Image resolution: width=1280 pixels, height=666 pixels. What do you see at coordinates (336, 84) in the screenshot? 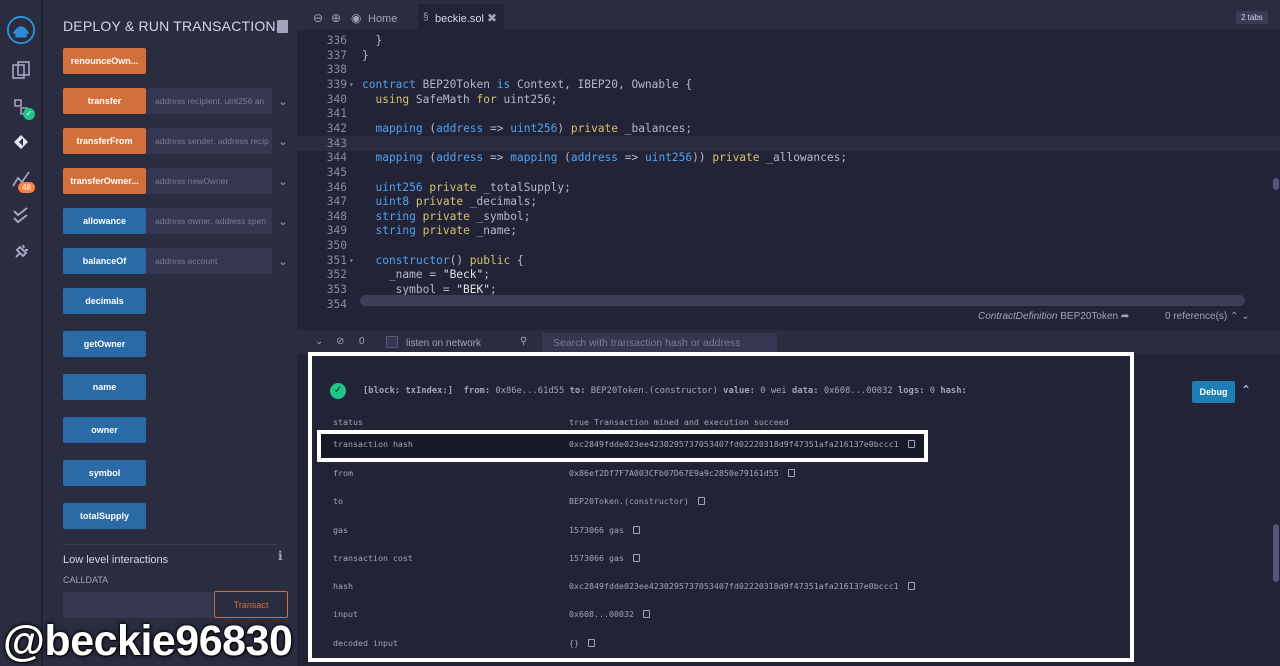
I see `line-number: 339` at bounding box center [336, 84].